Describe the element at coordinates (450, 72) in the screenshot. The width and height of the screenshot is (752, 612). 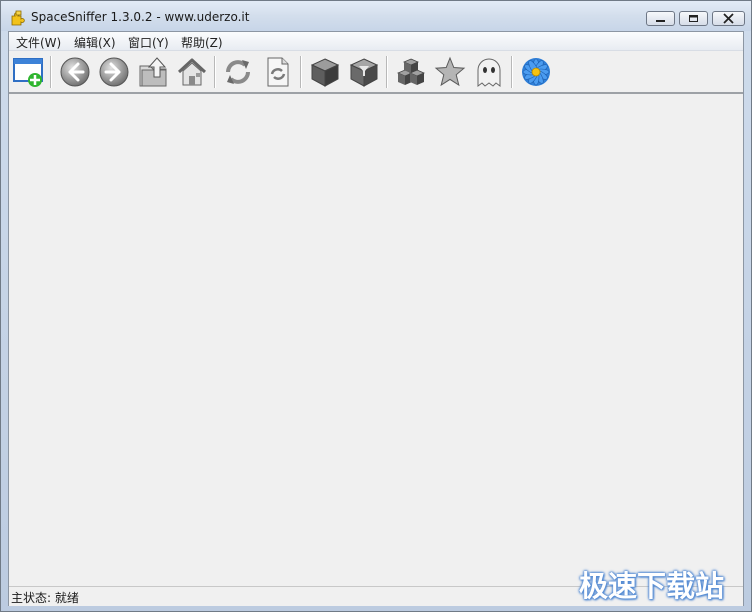
I see `star-icon` at that location.